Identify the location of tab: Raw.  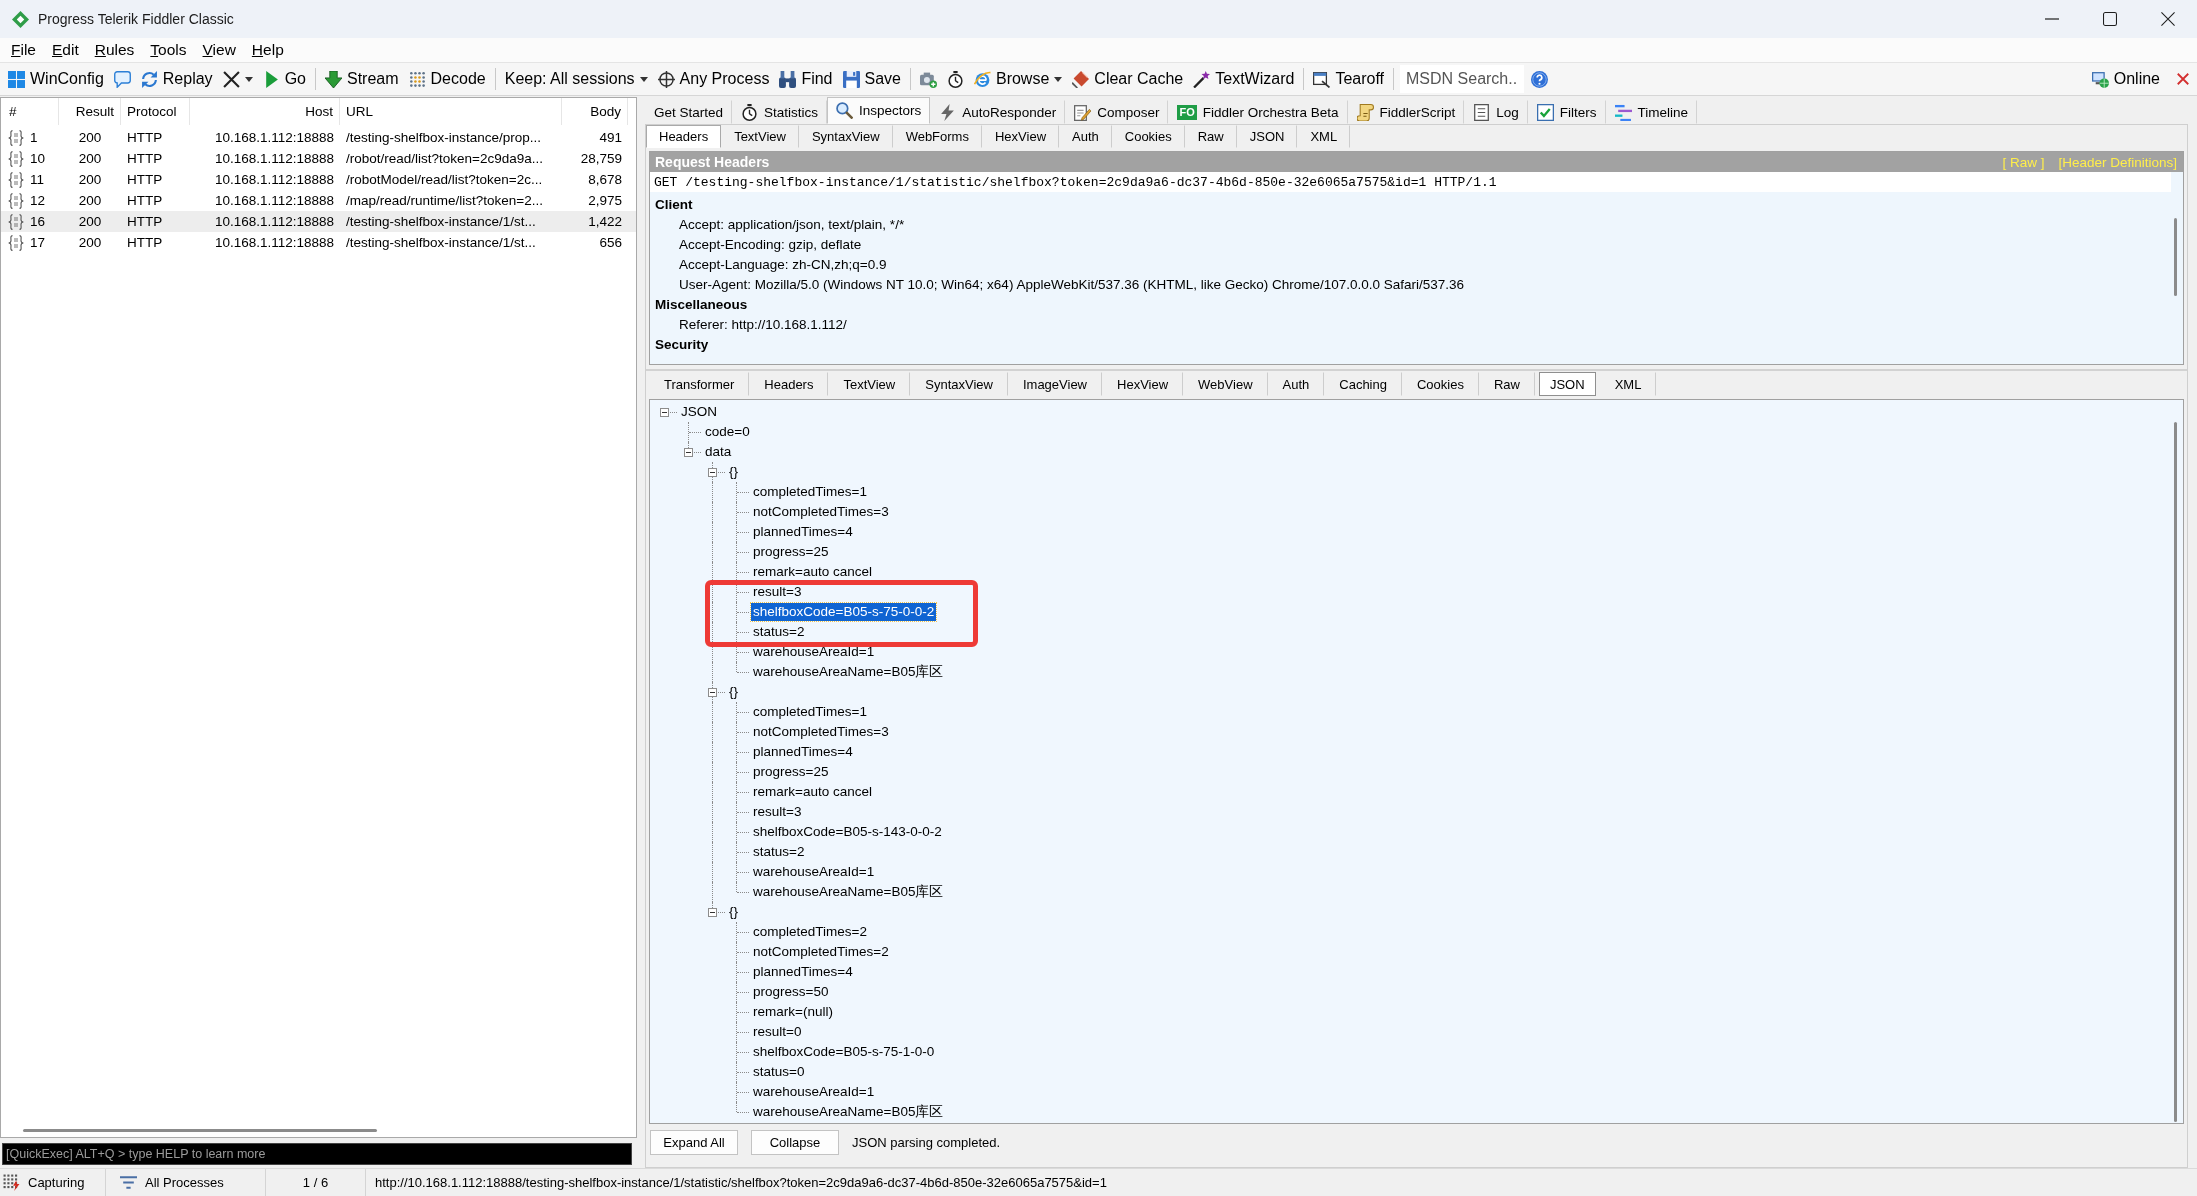
(1210, 136).